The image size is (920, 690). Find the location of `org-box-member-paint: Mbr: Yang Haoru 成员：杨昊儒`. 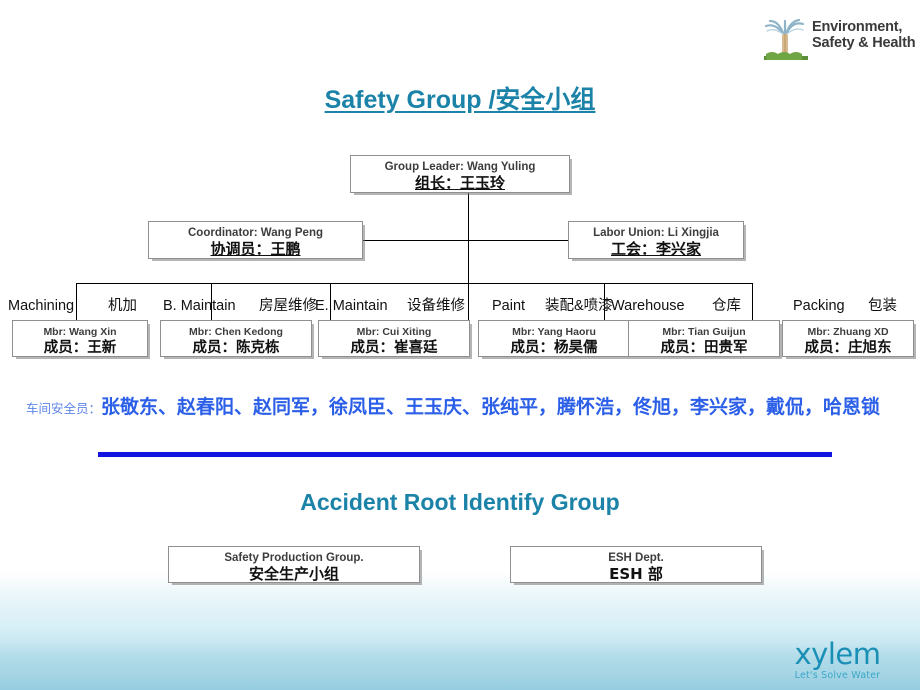

org-box-member-paint: Mbr: Yang Haoru 成员：杨昊儒 is located at coordinates (554, 338).